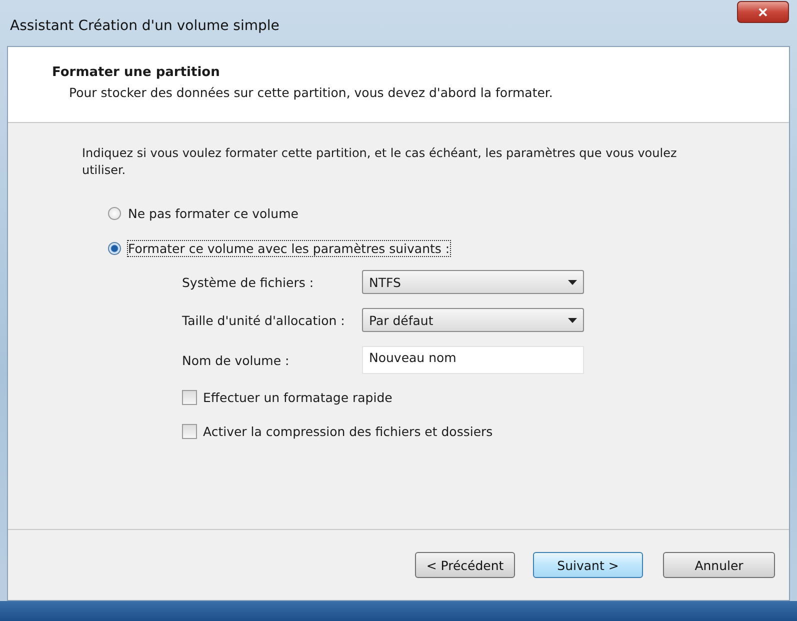 The height and width of the screenshot is (621, 797). What do you see at coordinates (380, 162) in the screenshot?
I see `instruction-text: Indiquez si vous voulez formater cette partition, et le cas échéant, les paramètres que vous voulez utiliser.` at bounding box center [380, 162].